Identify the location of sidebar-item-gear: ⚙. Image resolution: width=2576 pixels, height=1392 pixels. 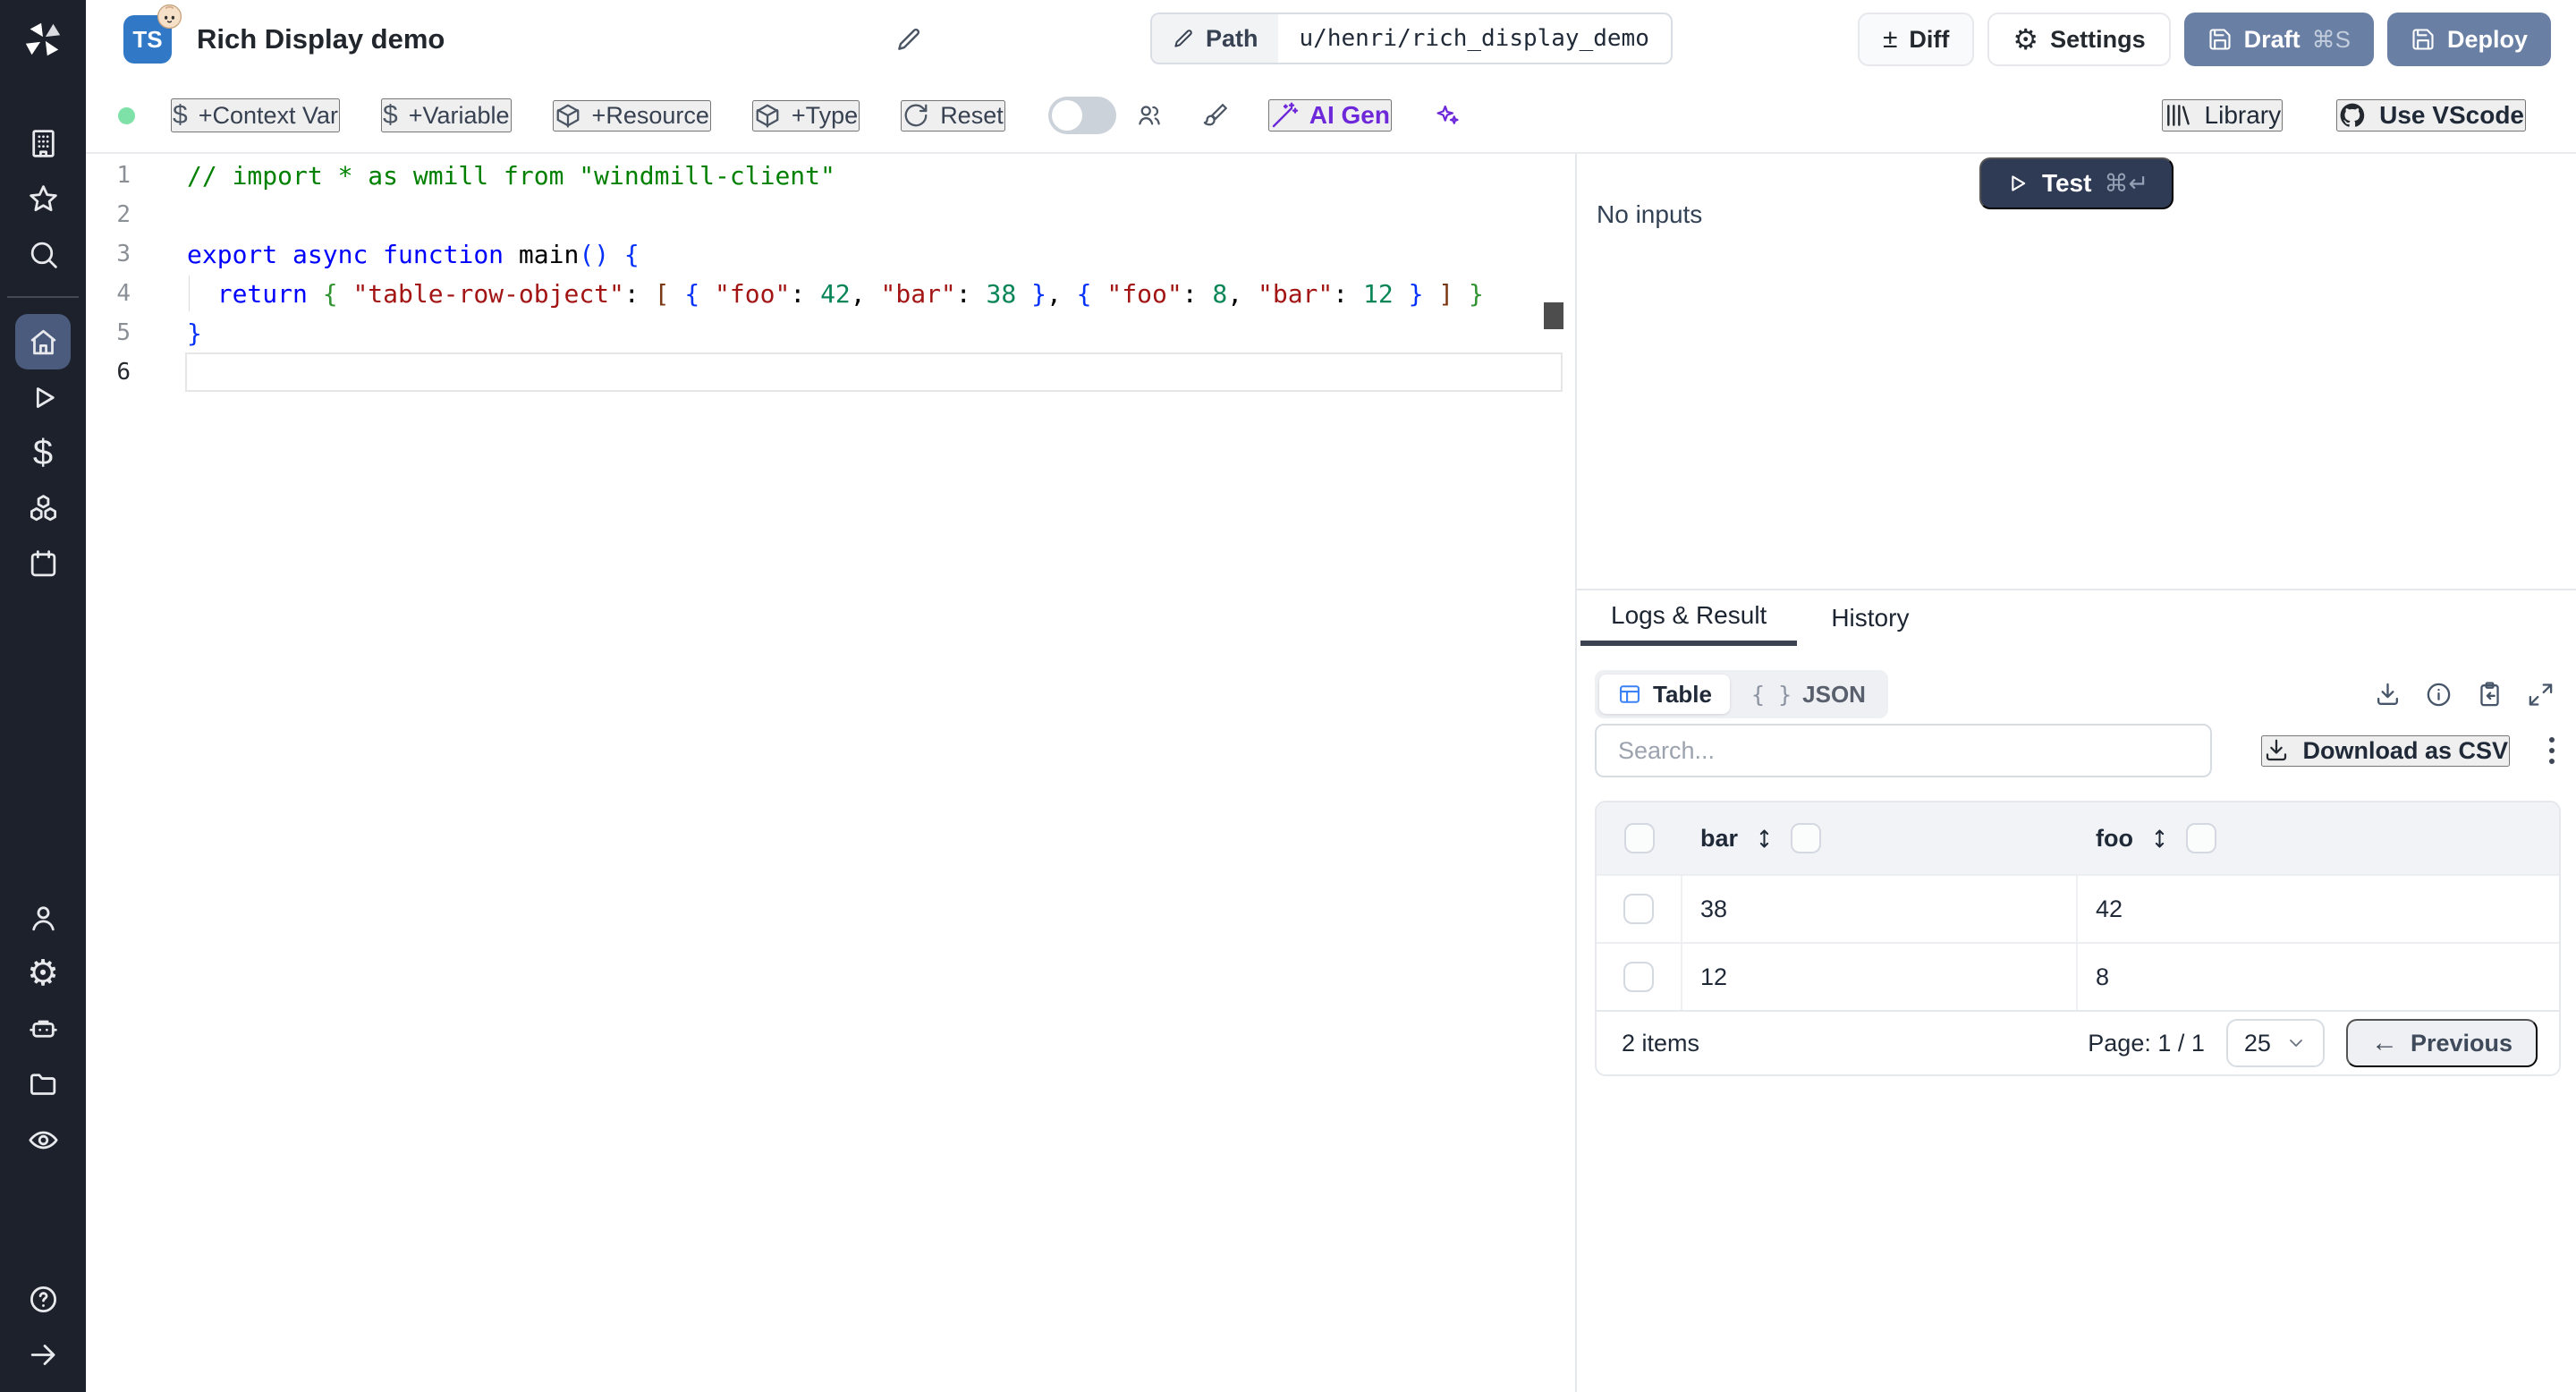
(43, 973).